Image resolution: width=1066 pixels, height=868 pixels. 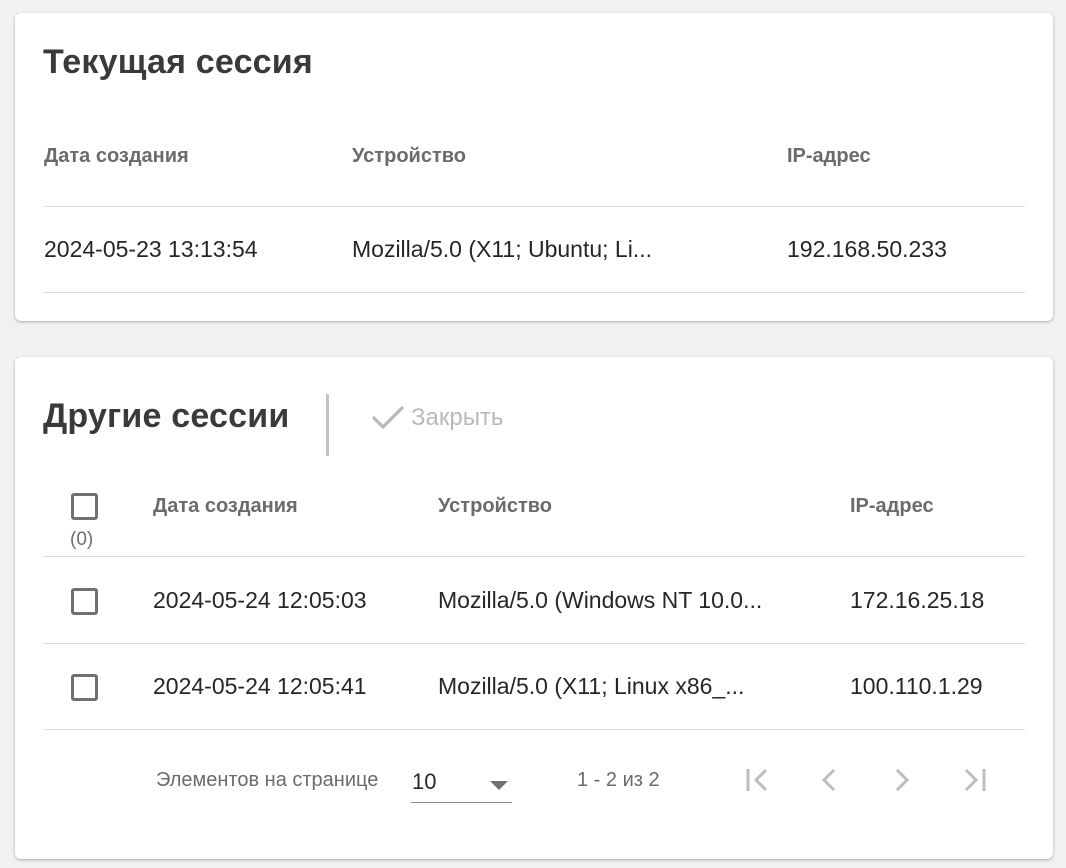 I want to click on page-size-label: Элементов на странице, so click(x=267, y=780).